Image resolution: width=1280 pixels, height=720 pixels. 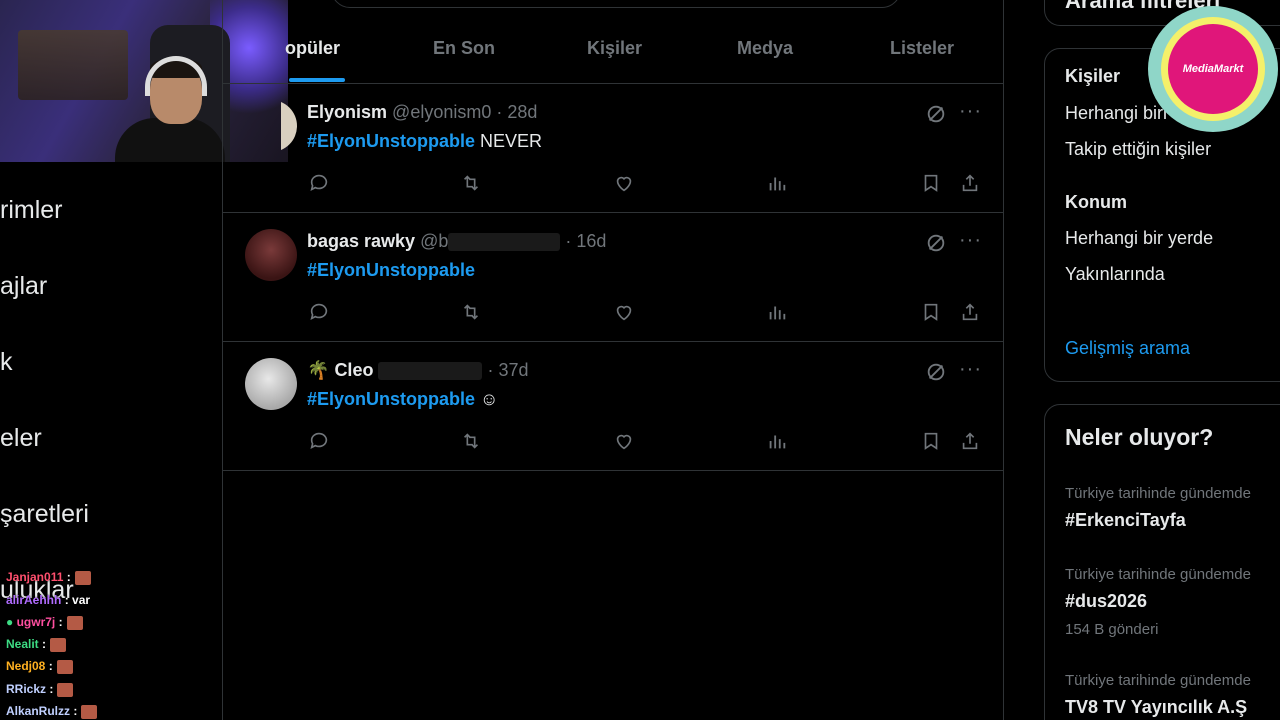 What do you see at coordinates (6, 362) in the screenshot?
I see `nav-item-grok: k` at bounding box center [6, 362].